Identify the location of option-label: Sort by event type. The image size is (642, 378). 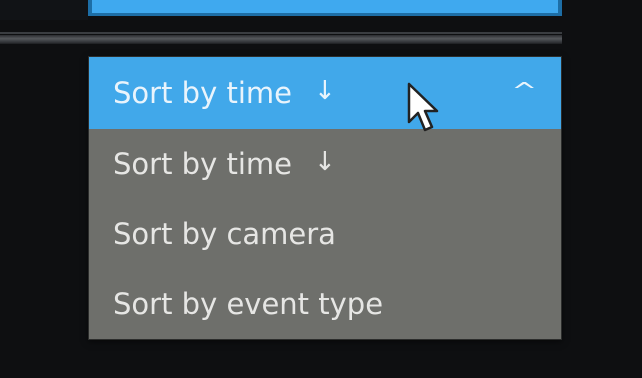
(248, 304).